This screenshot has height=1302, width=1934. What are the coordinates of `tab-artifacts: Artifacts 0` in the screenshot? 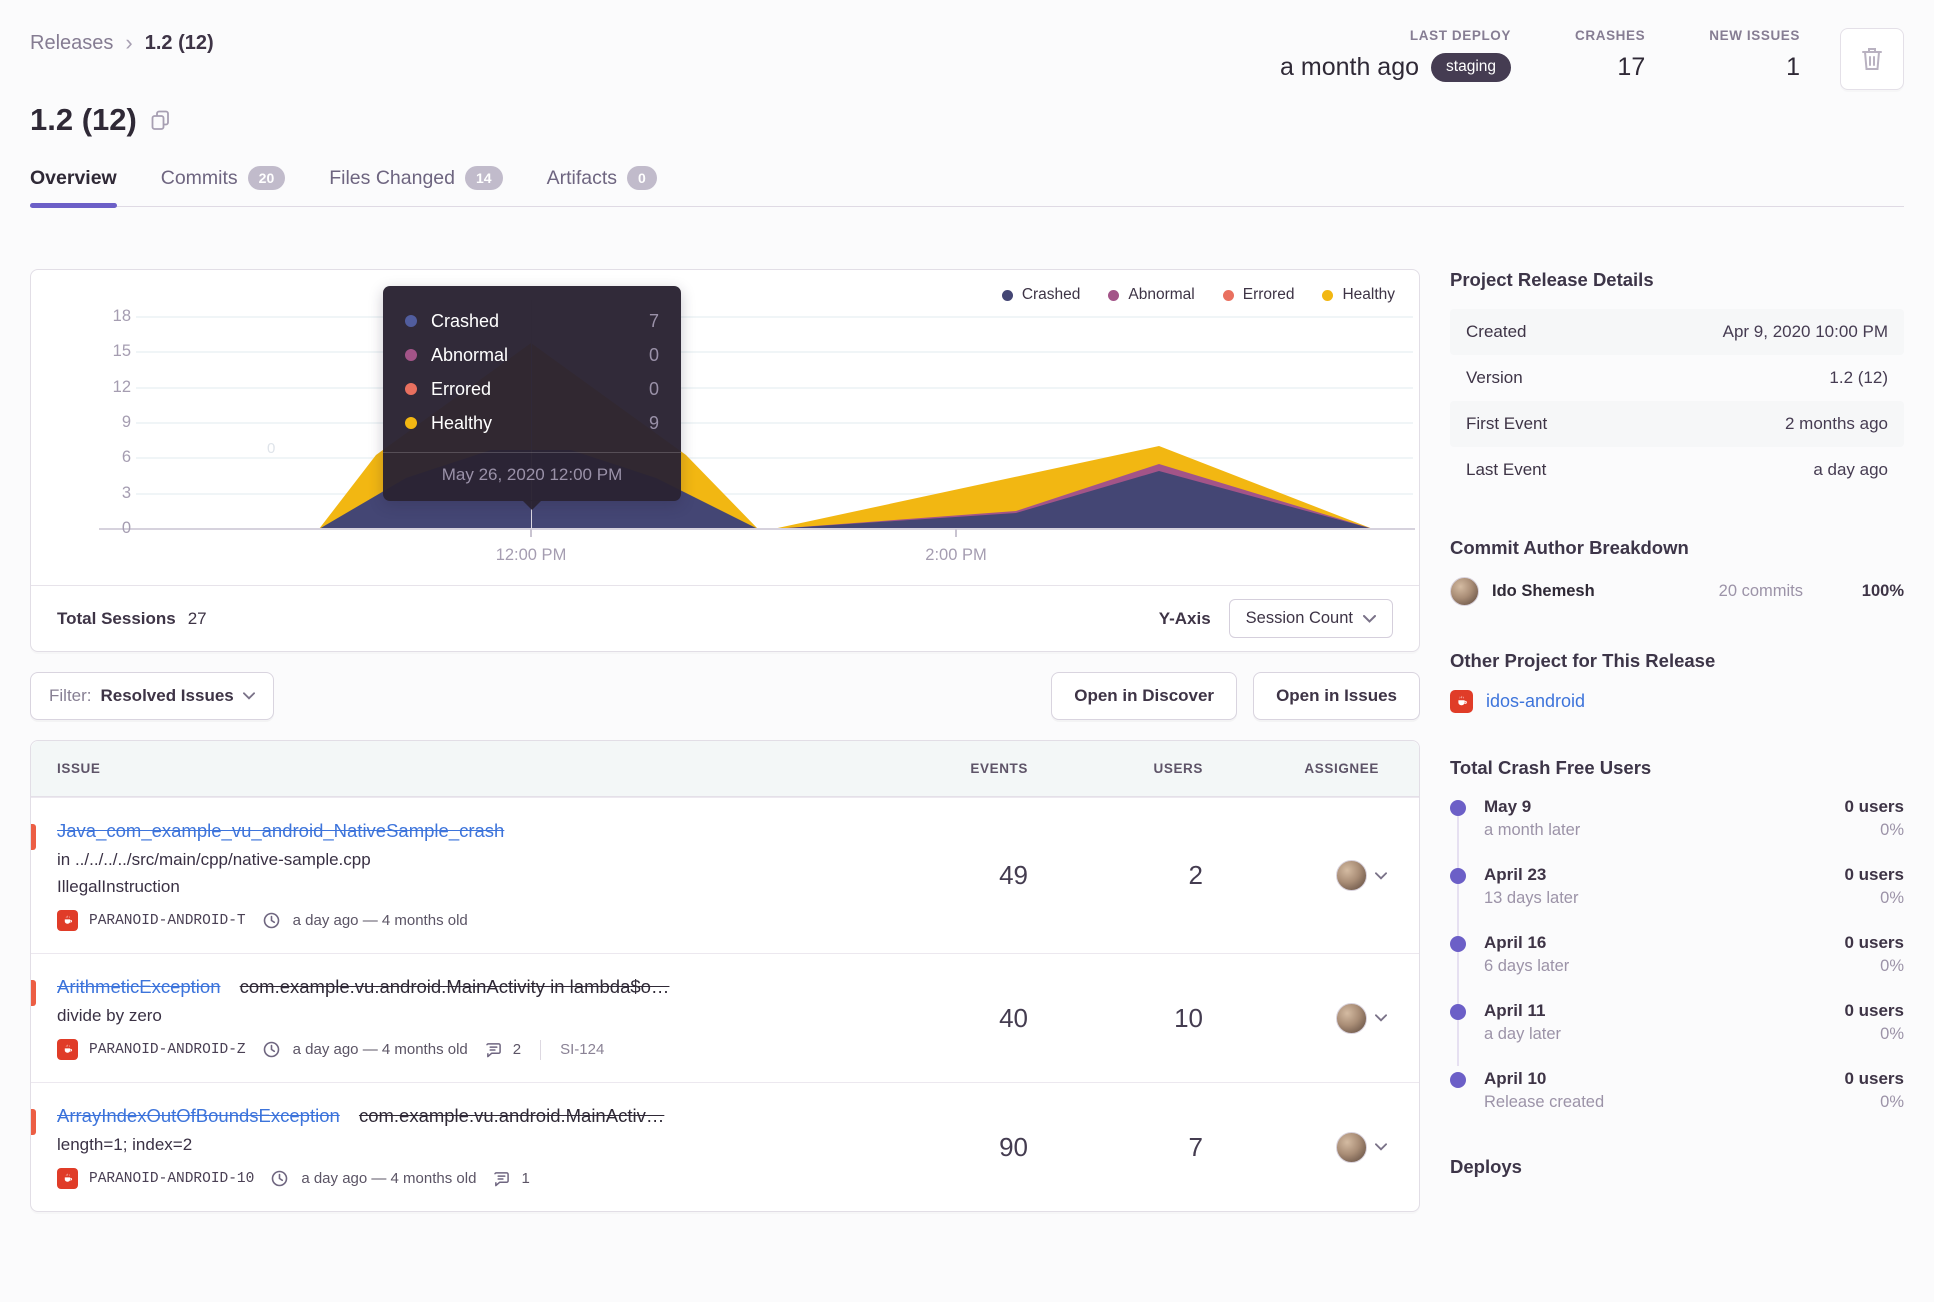 It's located at (602, 186).